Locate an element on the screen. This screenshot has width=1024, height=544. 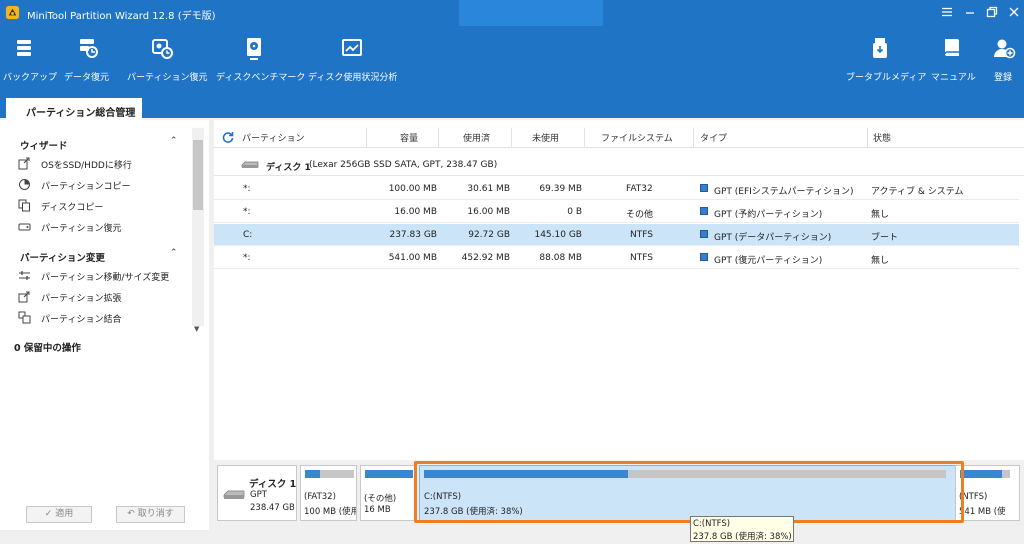
sidebar-item-copy-partition: パーティションコピー is located at coordinates (103, 185).